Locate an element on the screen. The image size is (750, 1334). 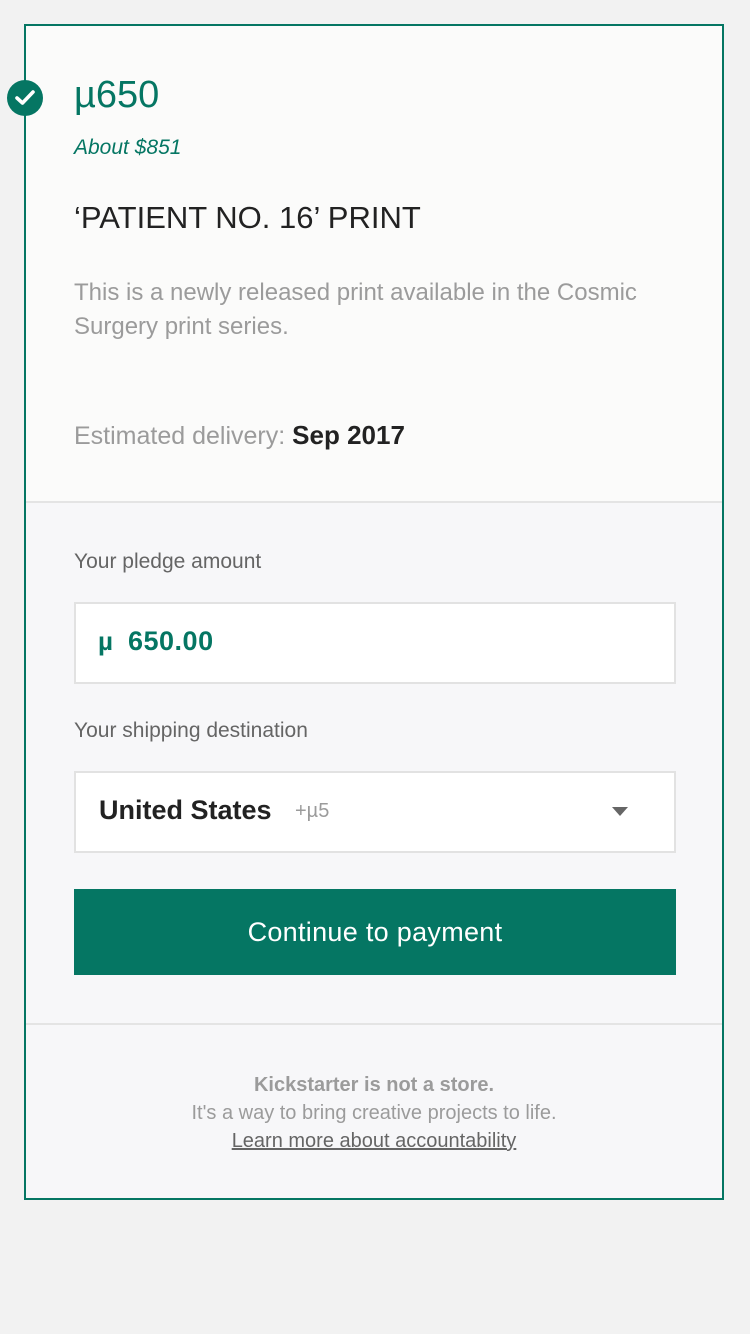
pledge-amount-input: µ 650.00 is located at coordinates (375, 643).